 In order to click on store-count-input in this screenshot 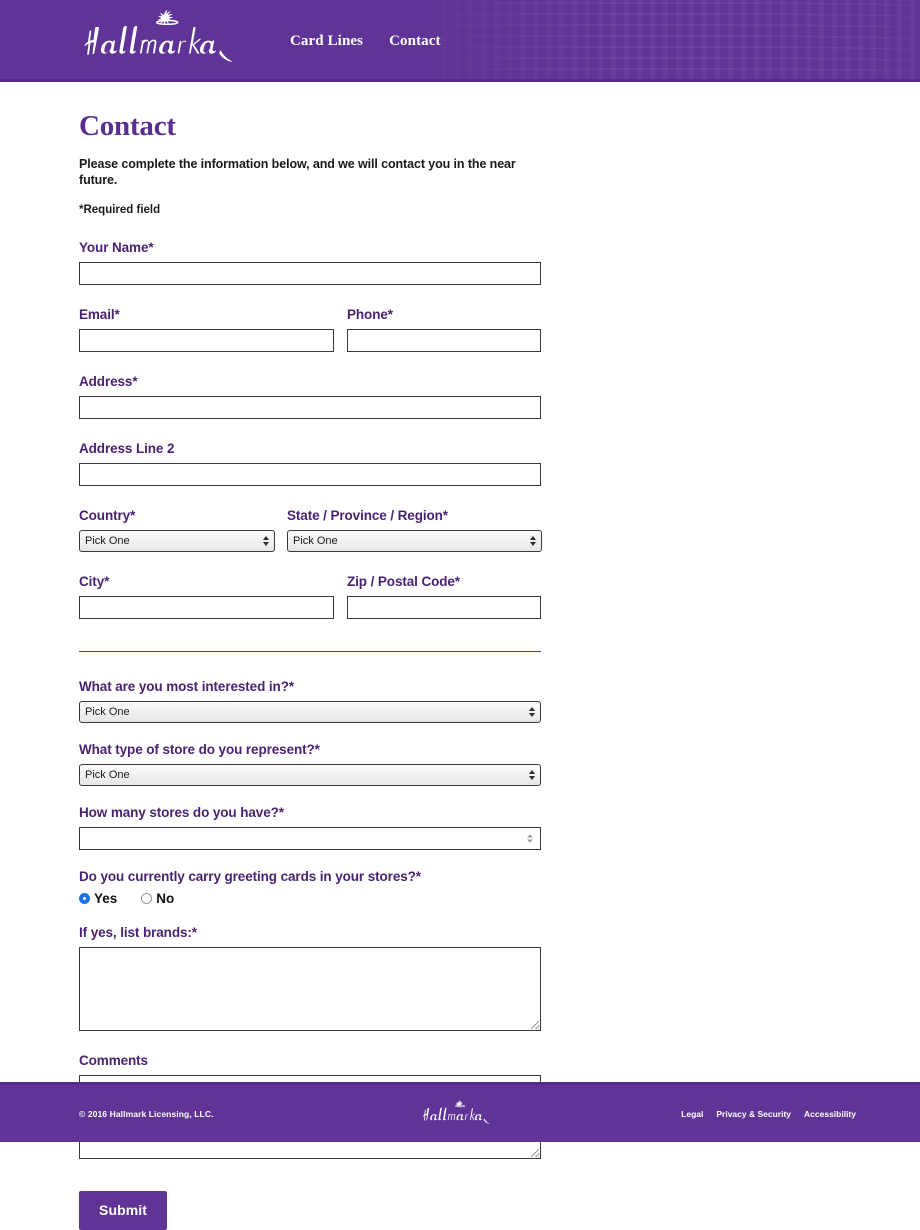, I will do `click(310, 838)`.